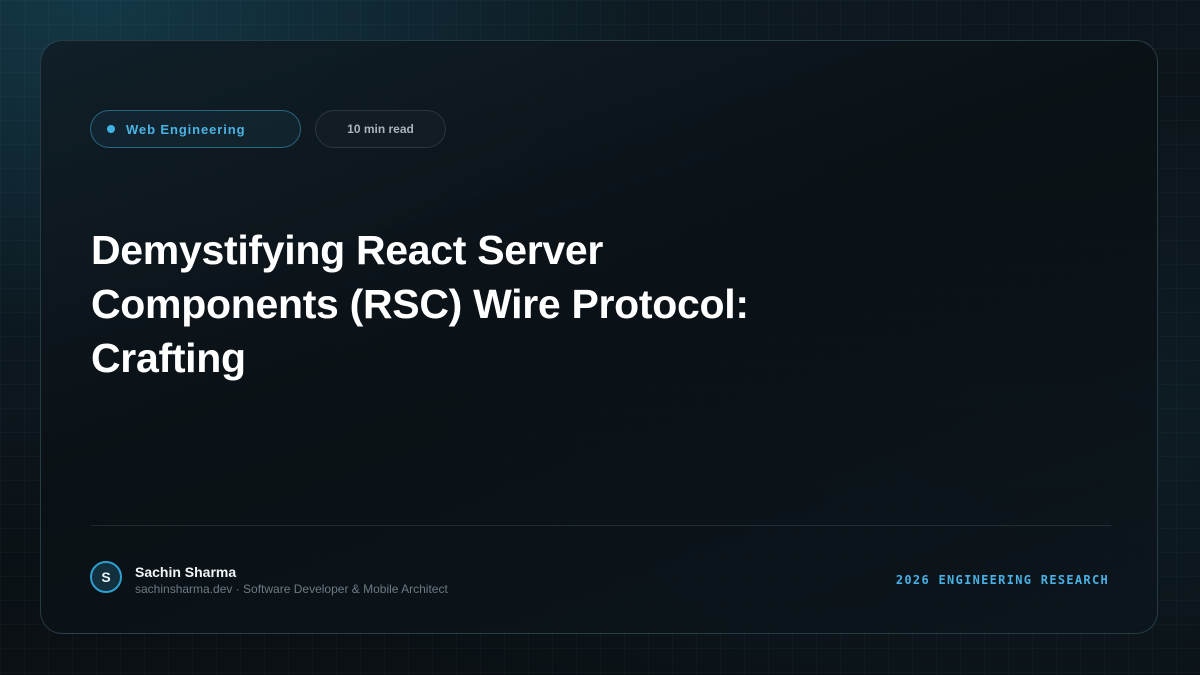  I want to click on read-time-pill: 10 min read, so click(380, 129).